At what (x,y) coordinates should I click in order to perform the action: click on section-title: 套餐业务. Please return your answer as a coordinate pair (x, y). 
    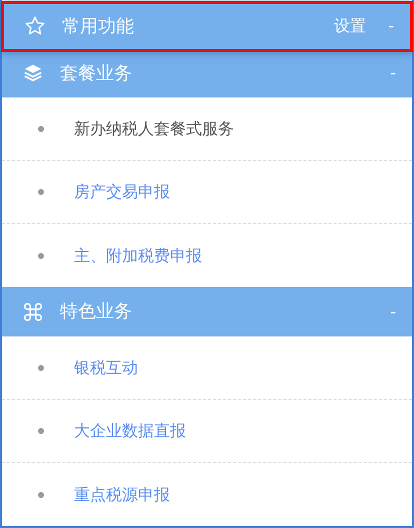
    Looking at the image, I should click on (96, 74).